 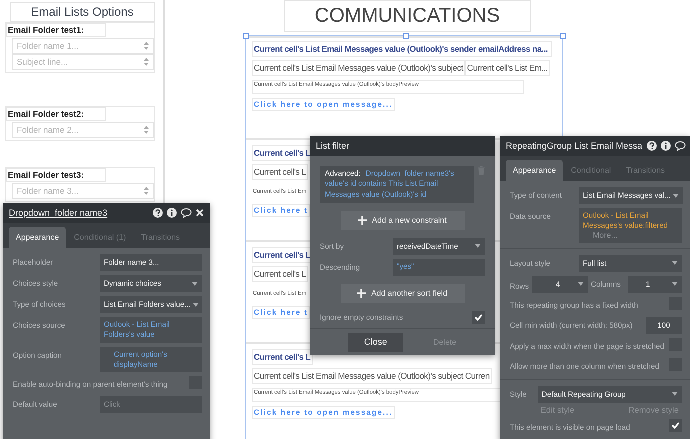 What do you see at coordinates (359, 68) in the screenshot?
I see `subject-text: Current cell's List Email Messages value (Outlook)'s subject` at bounding box center [359, 68].